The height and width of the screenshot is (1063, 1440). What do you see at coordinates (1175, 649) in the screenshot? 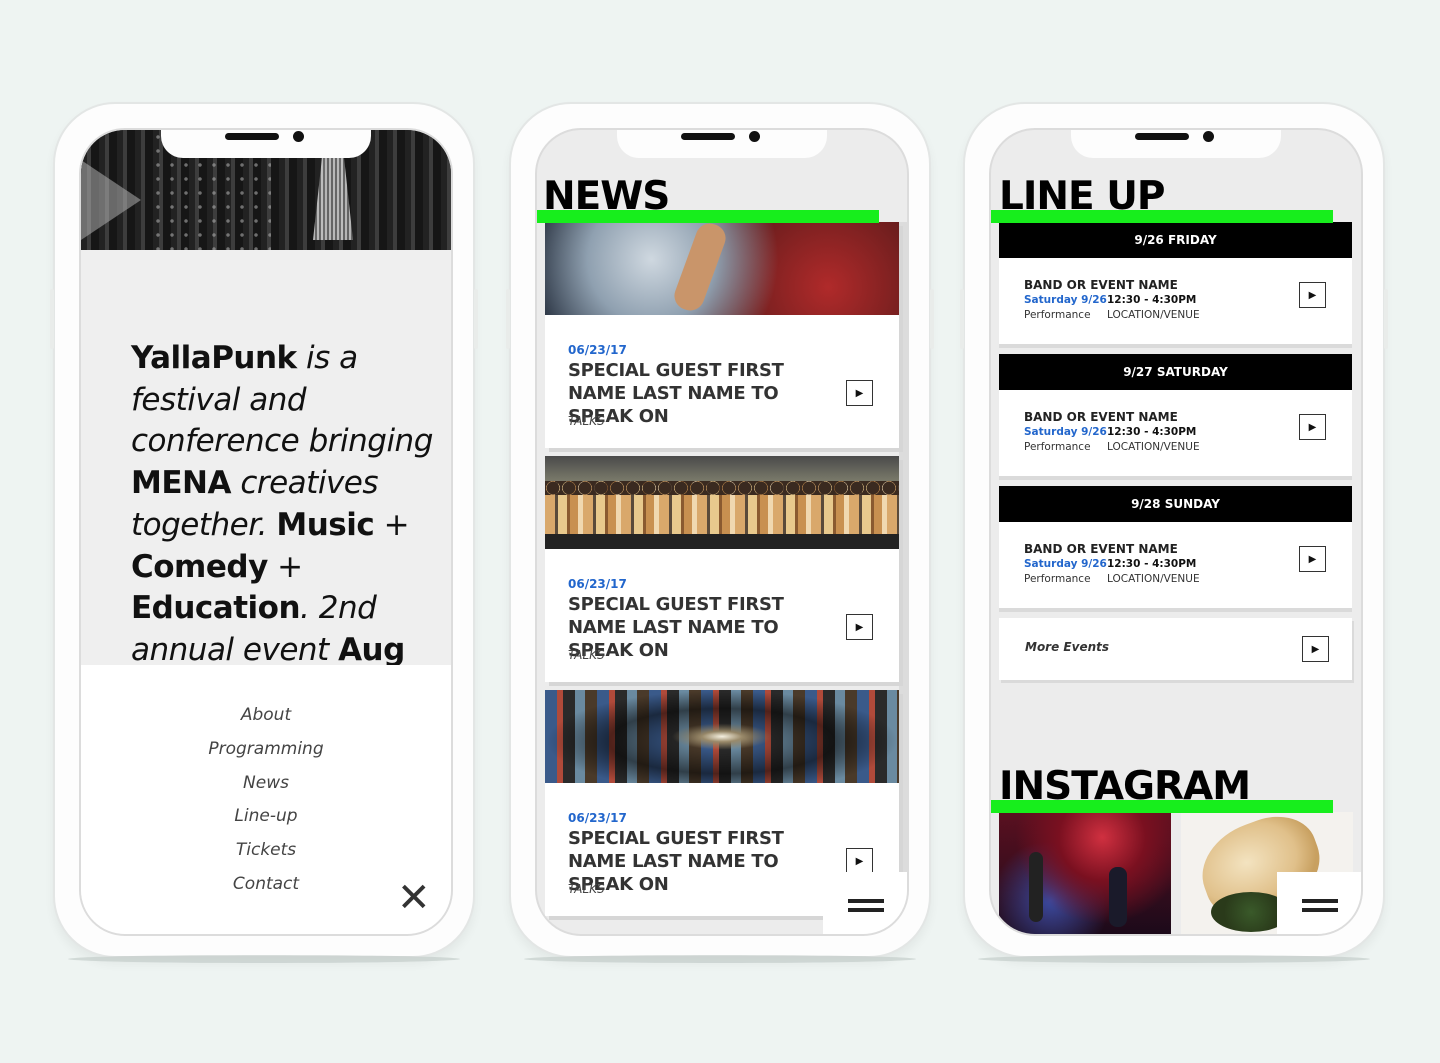
I see `more-events-button: More Events ▶` at bounding box center [1175, 649].